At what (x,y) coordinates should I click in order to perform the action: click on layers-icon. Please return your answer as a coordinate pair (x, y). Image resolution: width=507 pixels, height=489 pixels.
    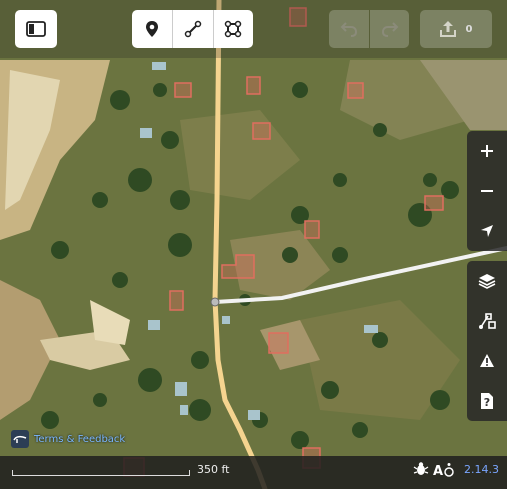
    Looking at the image, I should click on (487, 281).